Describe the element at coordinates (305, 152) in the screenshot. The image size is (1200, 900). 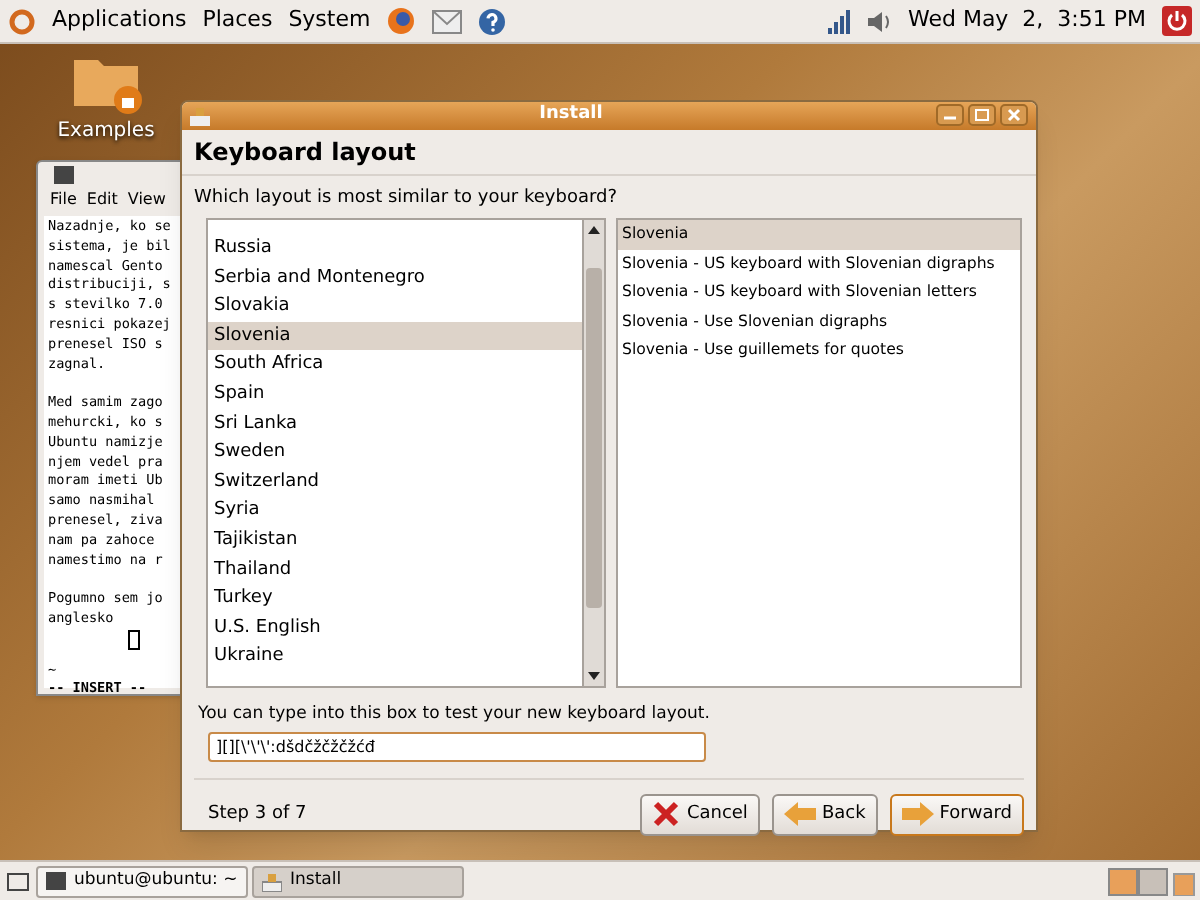
I see `page-heading: Keyboard layout` at that location.